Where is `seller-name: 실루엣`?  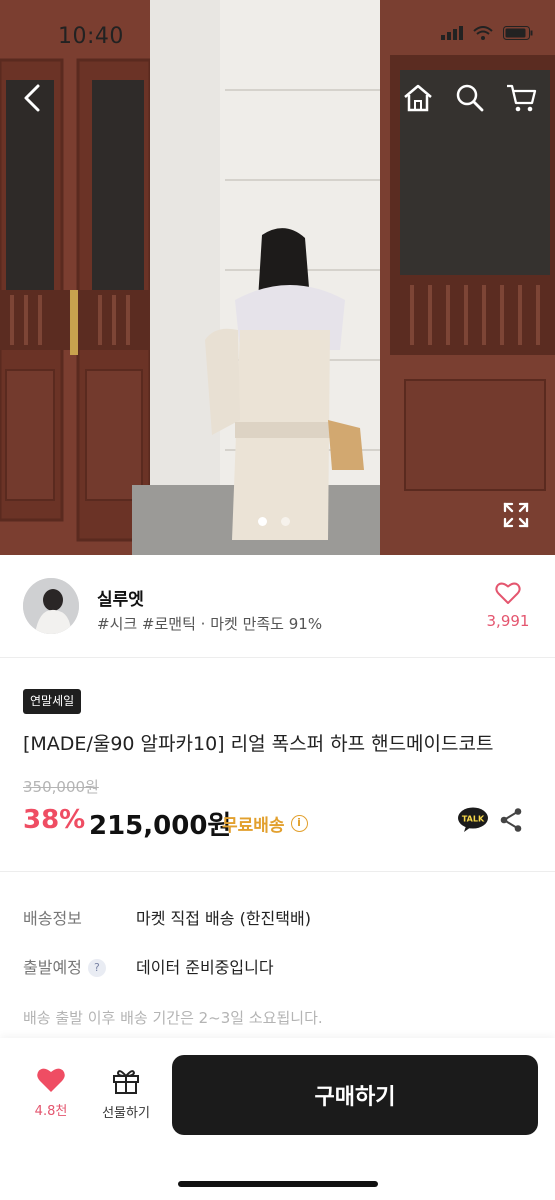
seller-name: 실루엣 is located at coordinates (120, 597).